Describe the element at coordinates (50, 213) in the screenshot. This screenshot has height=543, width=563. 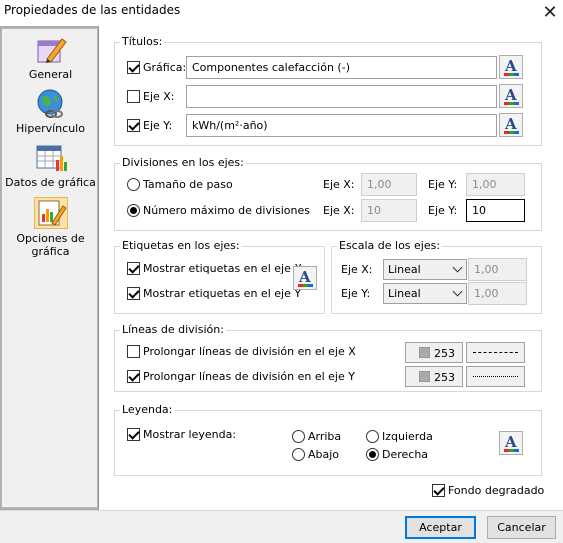
I see `chart-options-icon` at that location.